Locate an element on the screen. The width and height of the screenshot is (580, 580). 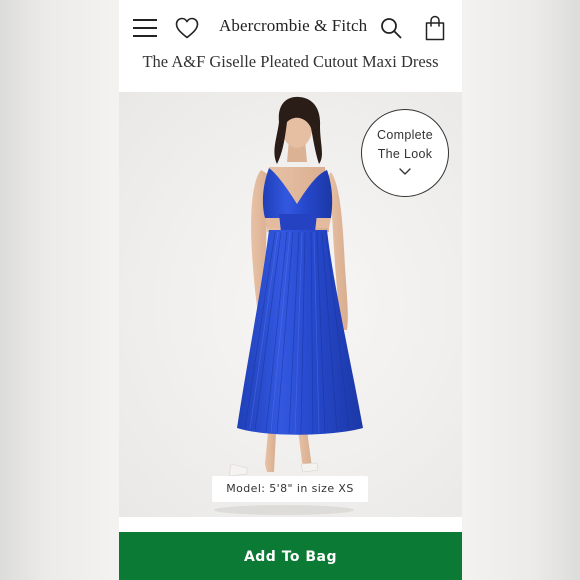
divider-strip is located at coordinates (290, 524).